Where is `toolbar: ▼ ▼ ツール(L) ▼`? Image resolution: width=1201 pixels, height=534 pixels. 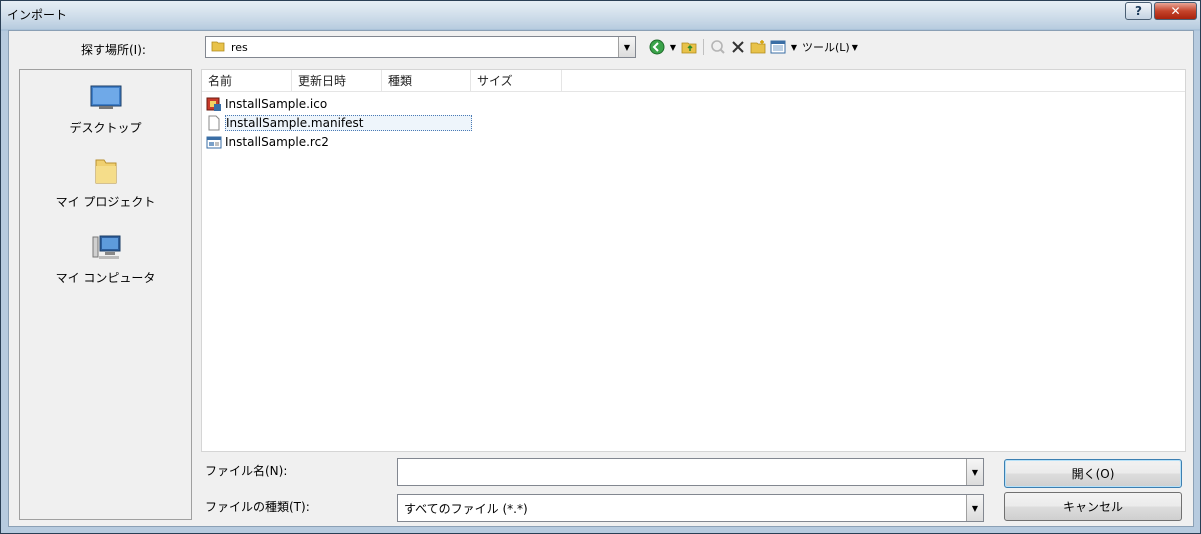 toolbar: ▼ ▼ ツール(L) ▼ is located at coordinates (753, 47).